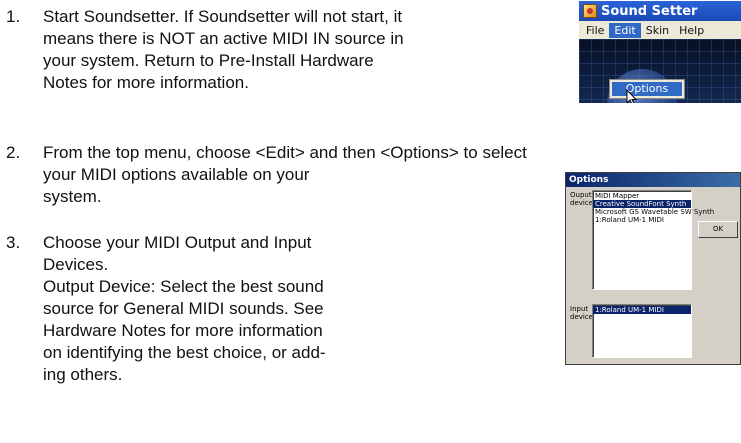 The height and width of the screenshot is (443, 741). Describe the element at coordinates (691, 30) in the screenshot. I see `menu-help: Help` at that location.